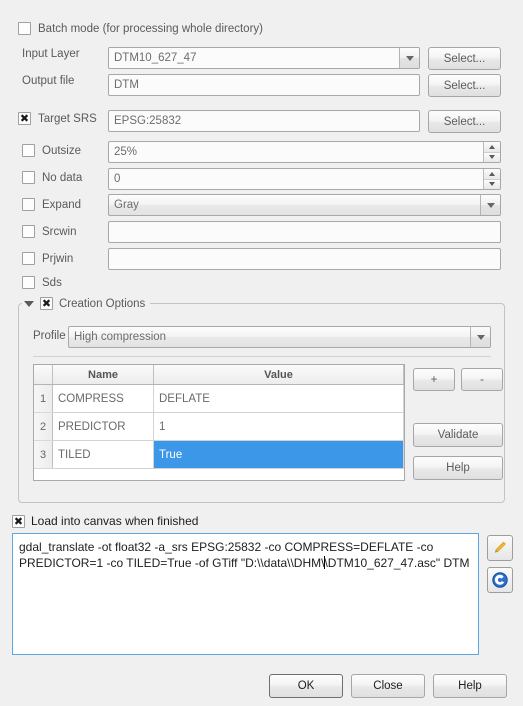 The image size is (523, 706). What do you see at coordinates (115, 521) in the screenshot?
I see `load-into-canvas-label: Load into canvas when finished` at bounding box center [115, 521].